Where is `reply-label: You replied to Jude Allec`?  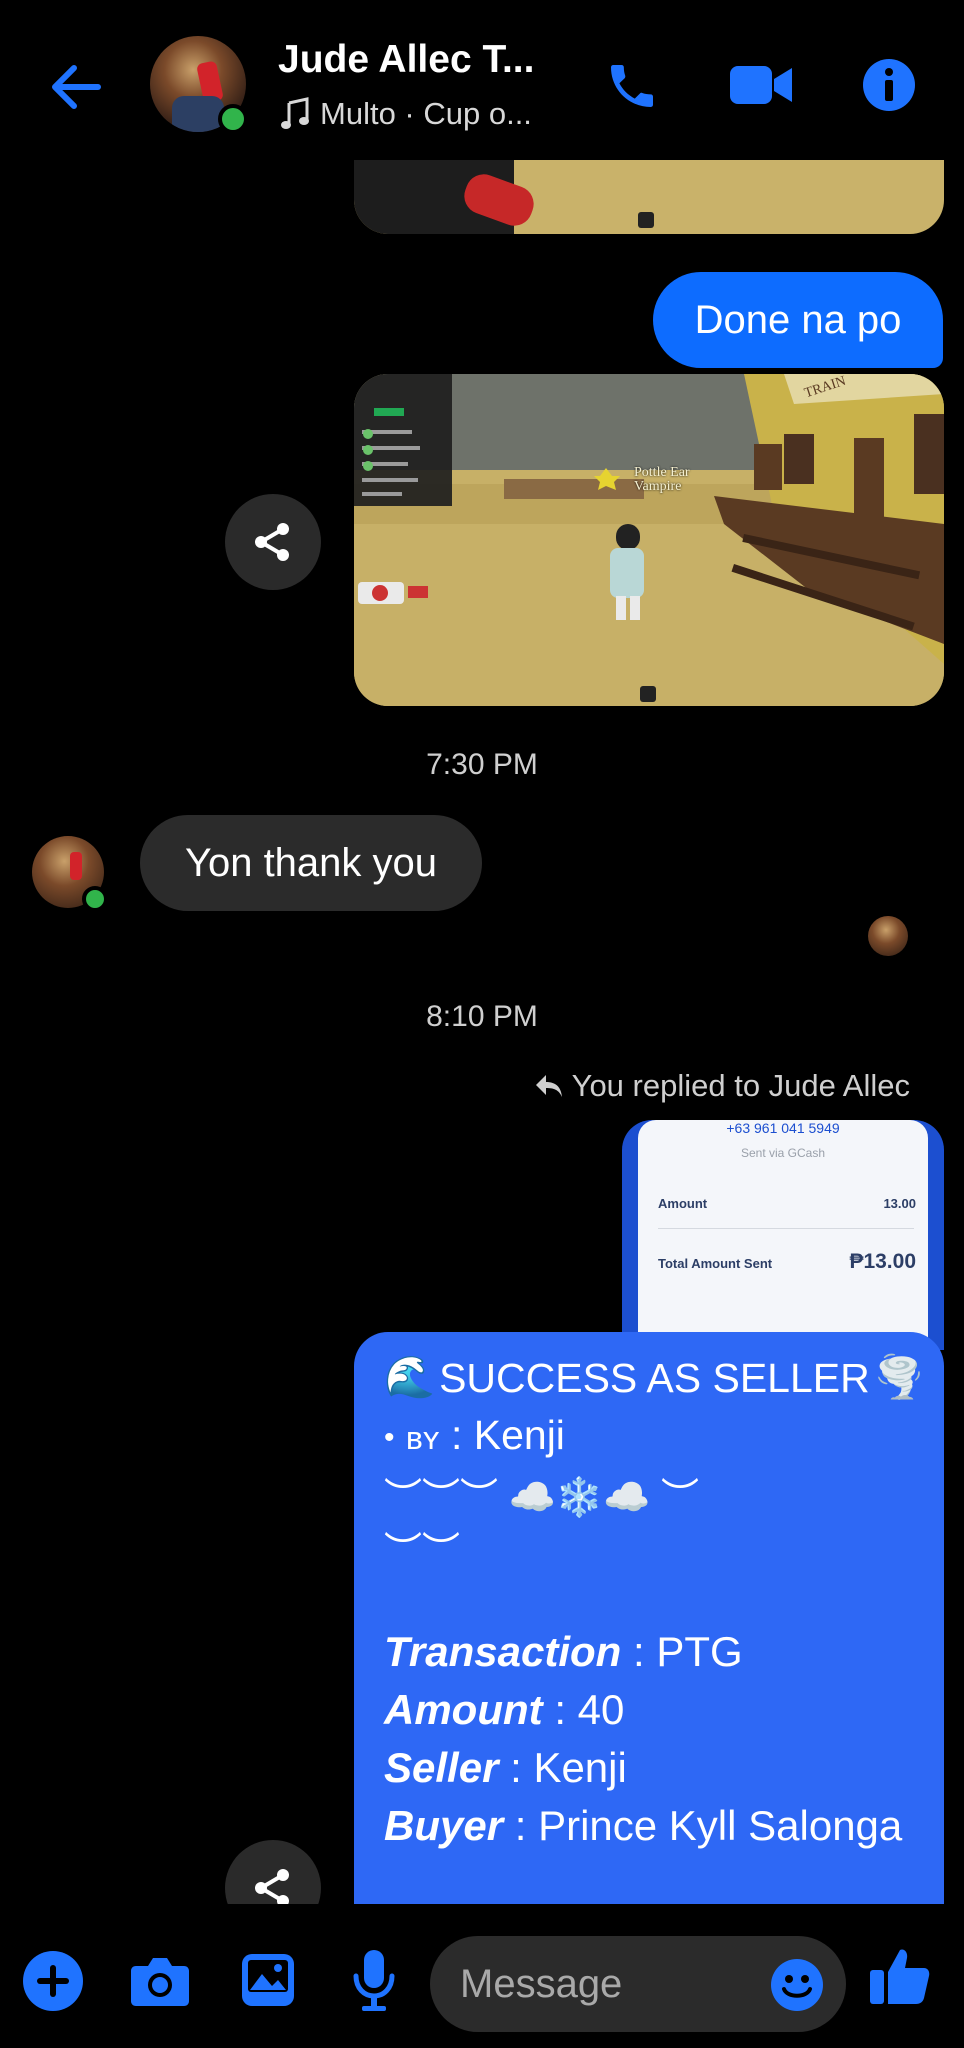
reply-label: You replied to Jude Allec is located at coordinates (722, 1086).